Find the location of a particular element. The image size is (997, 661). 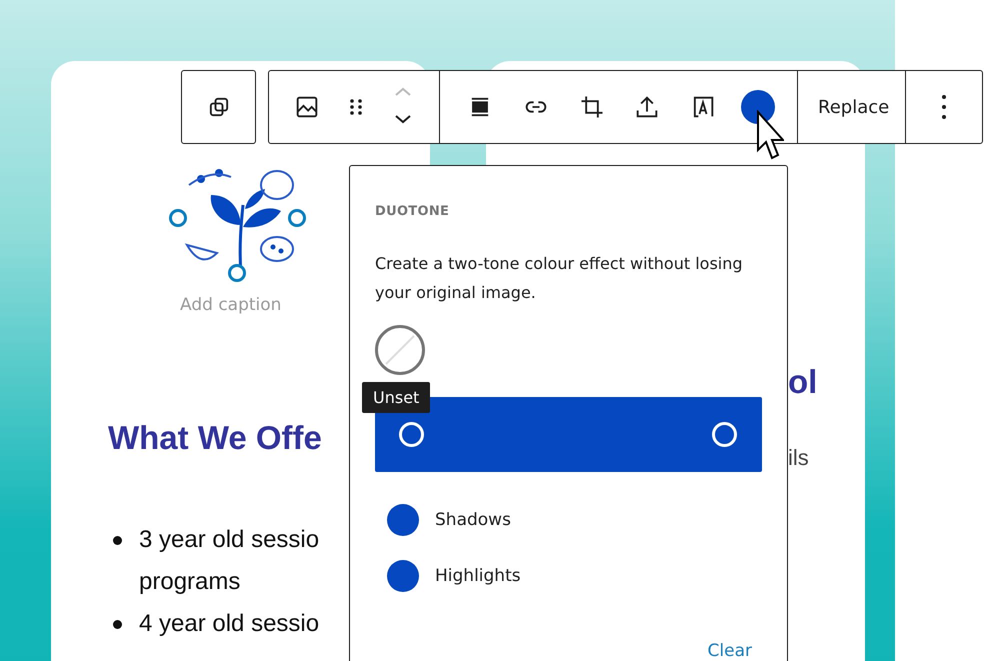

list-item-text: 4 year old sessio is located at coordinates (229, 624).